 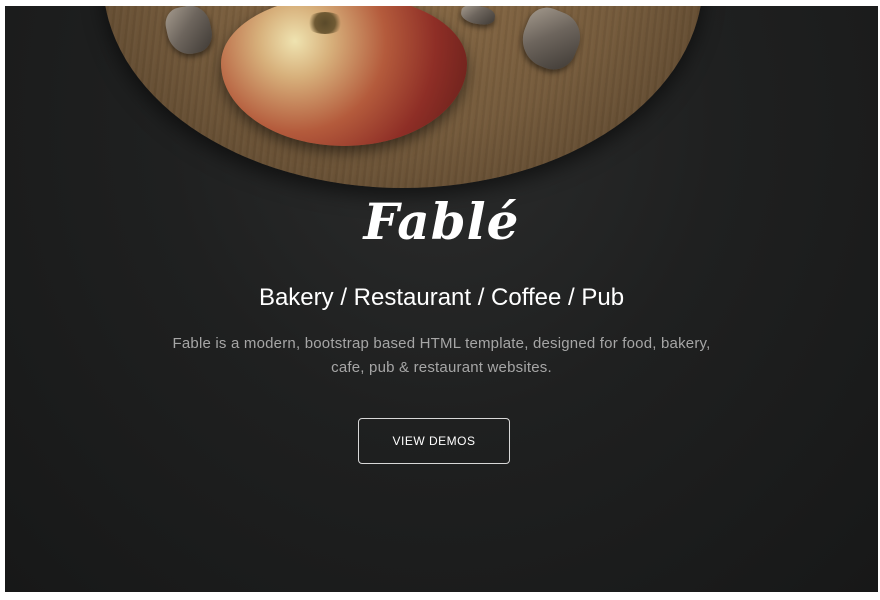 I want to click on hero-tagline: Bakery / Restaurant / Coffee / Pub, so click(x=441, y=297).